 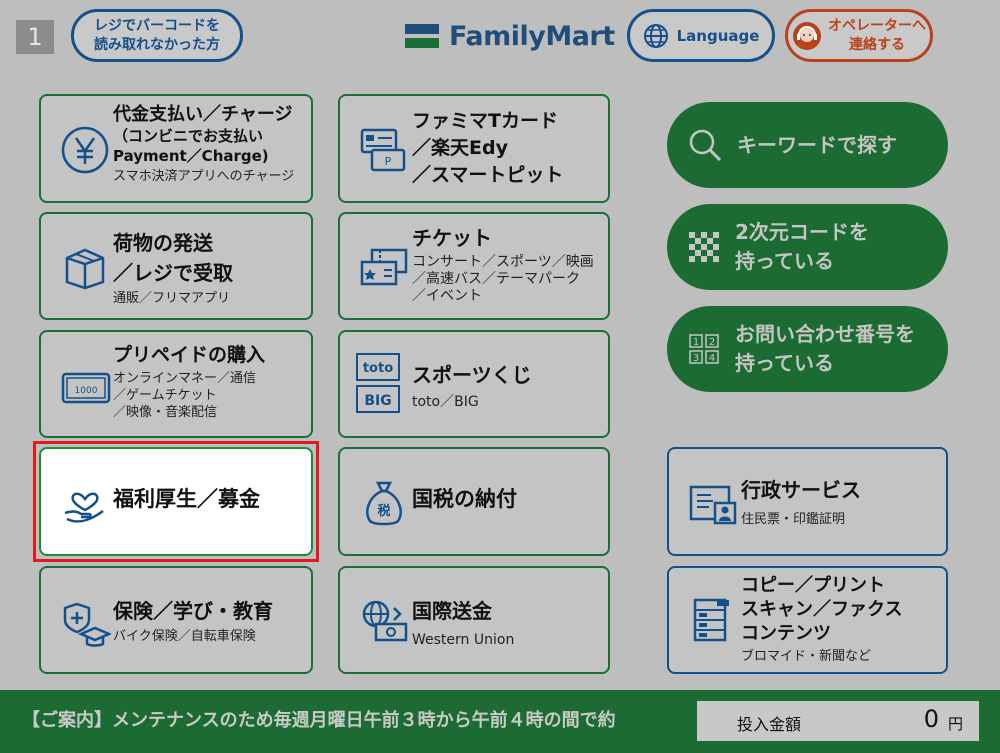 I want to click on tile-title: 荷物の発送 ／レジで受取, so click(x=173, y=258).